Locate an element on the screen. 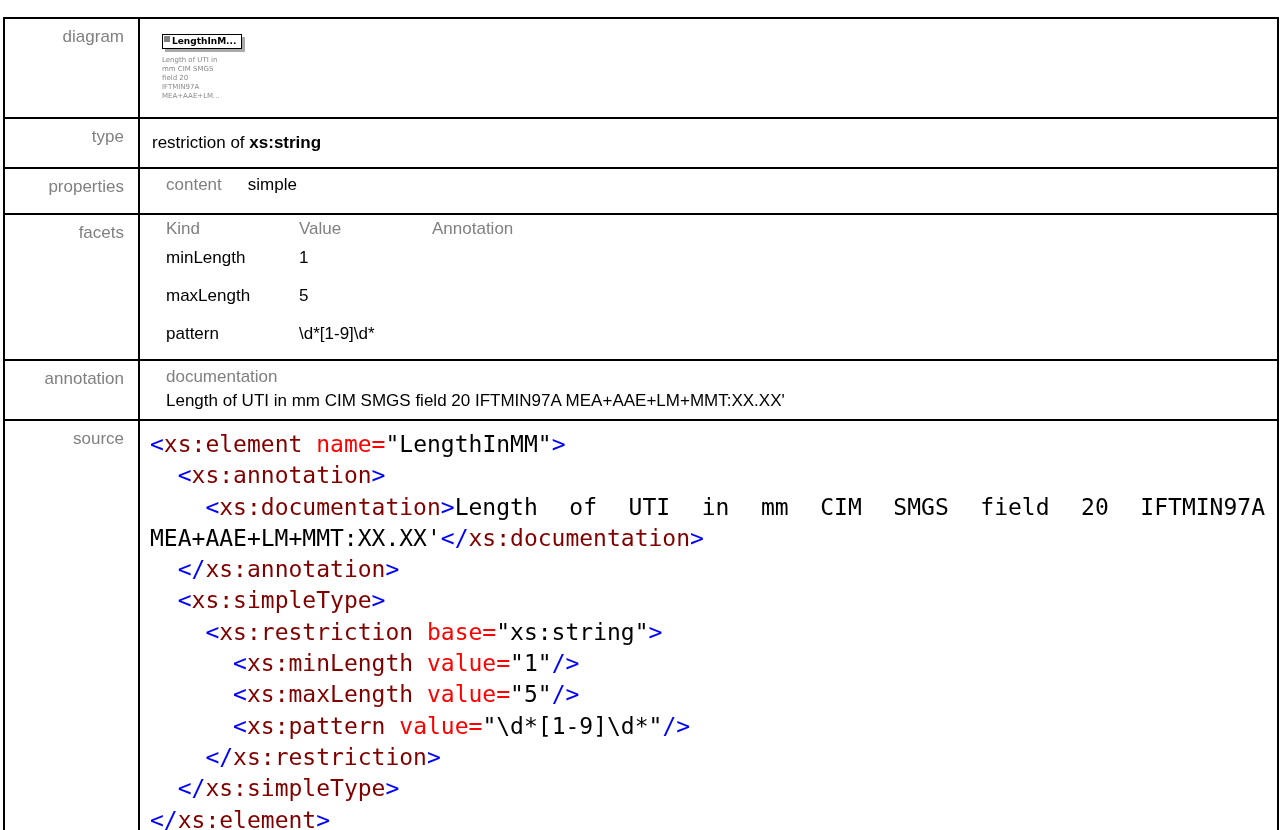 The image size is (1281, 830). column-header: Value is located at coordinates (320, 229).